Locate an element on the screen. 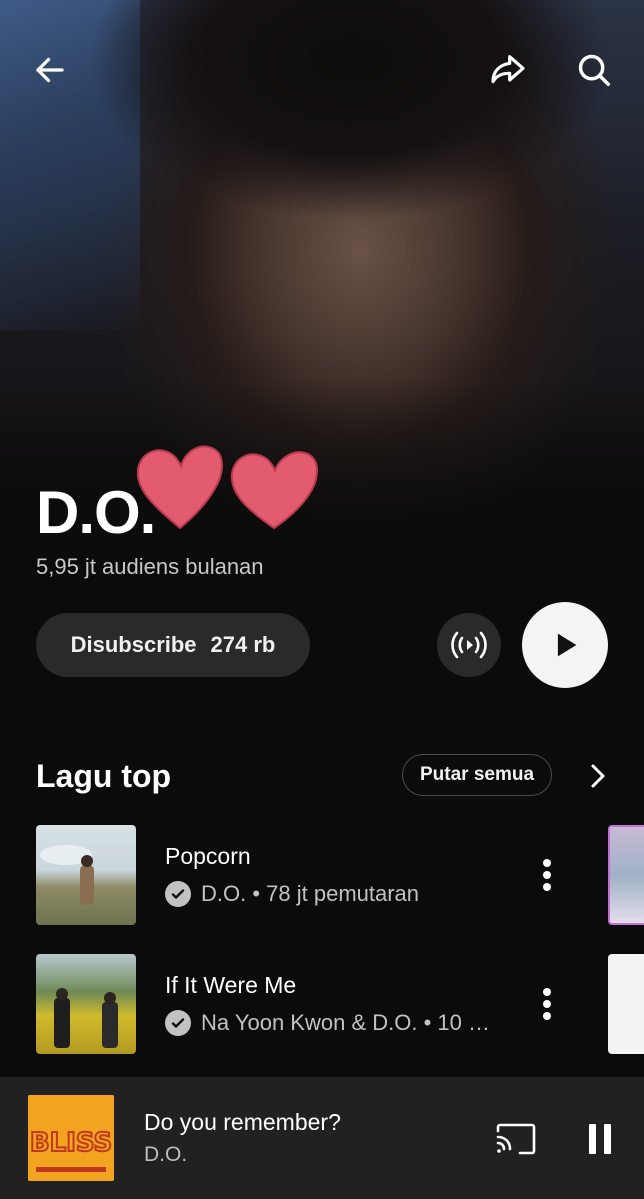  monthly-listeners: 5,95 jt audiens bulanan is located at coordinates (150, 566).